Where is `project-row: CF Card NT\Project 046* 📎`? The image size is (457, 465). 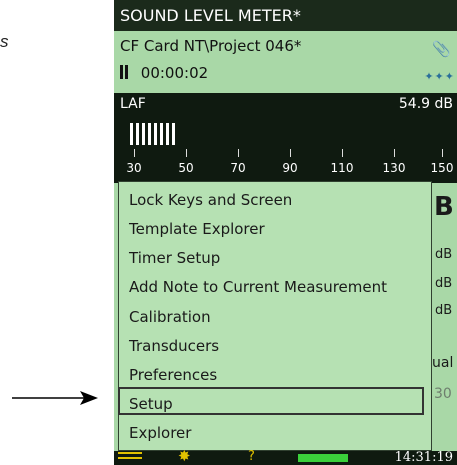 project-row: CF Card NT\Project 046* 📎 is located at coordinates (285, 46).